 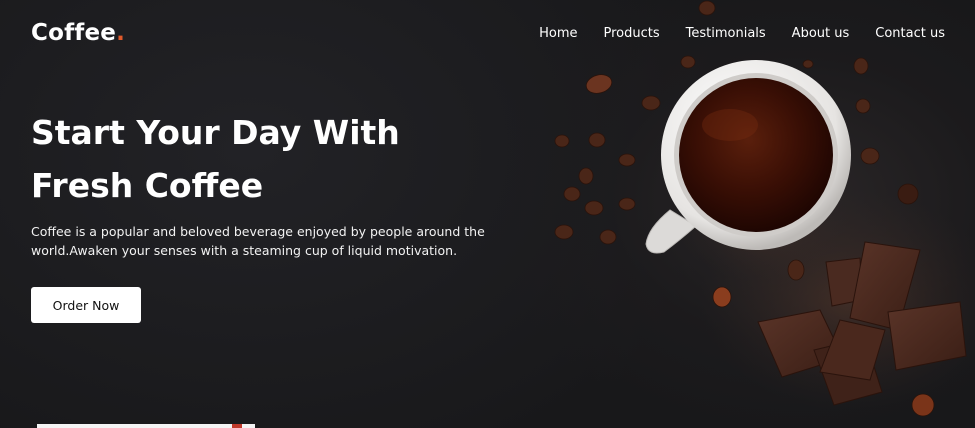 I want to click on brand-name: Coffee, so click(x=74, y=33).